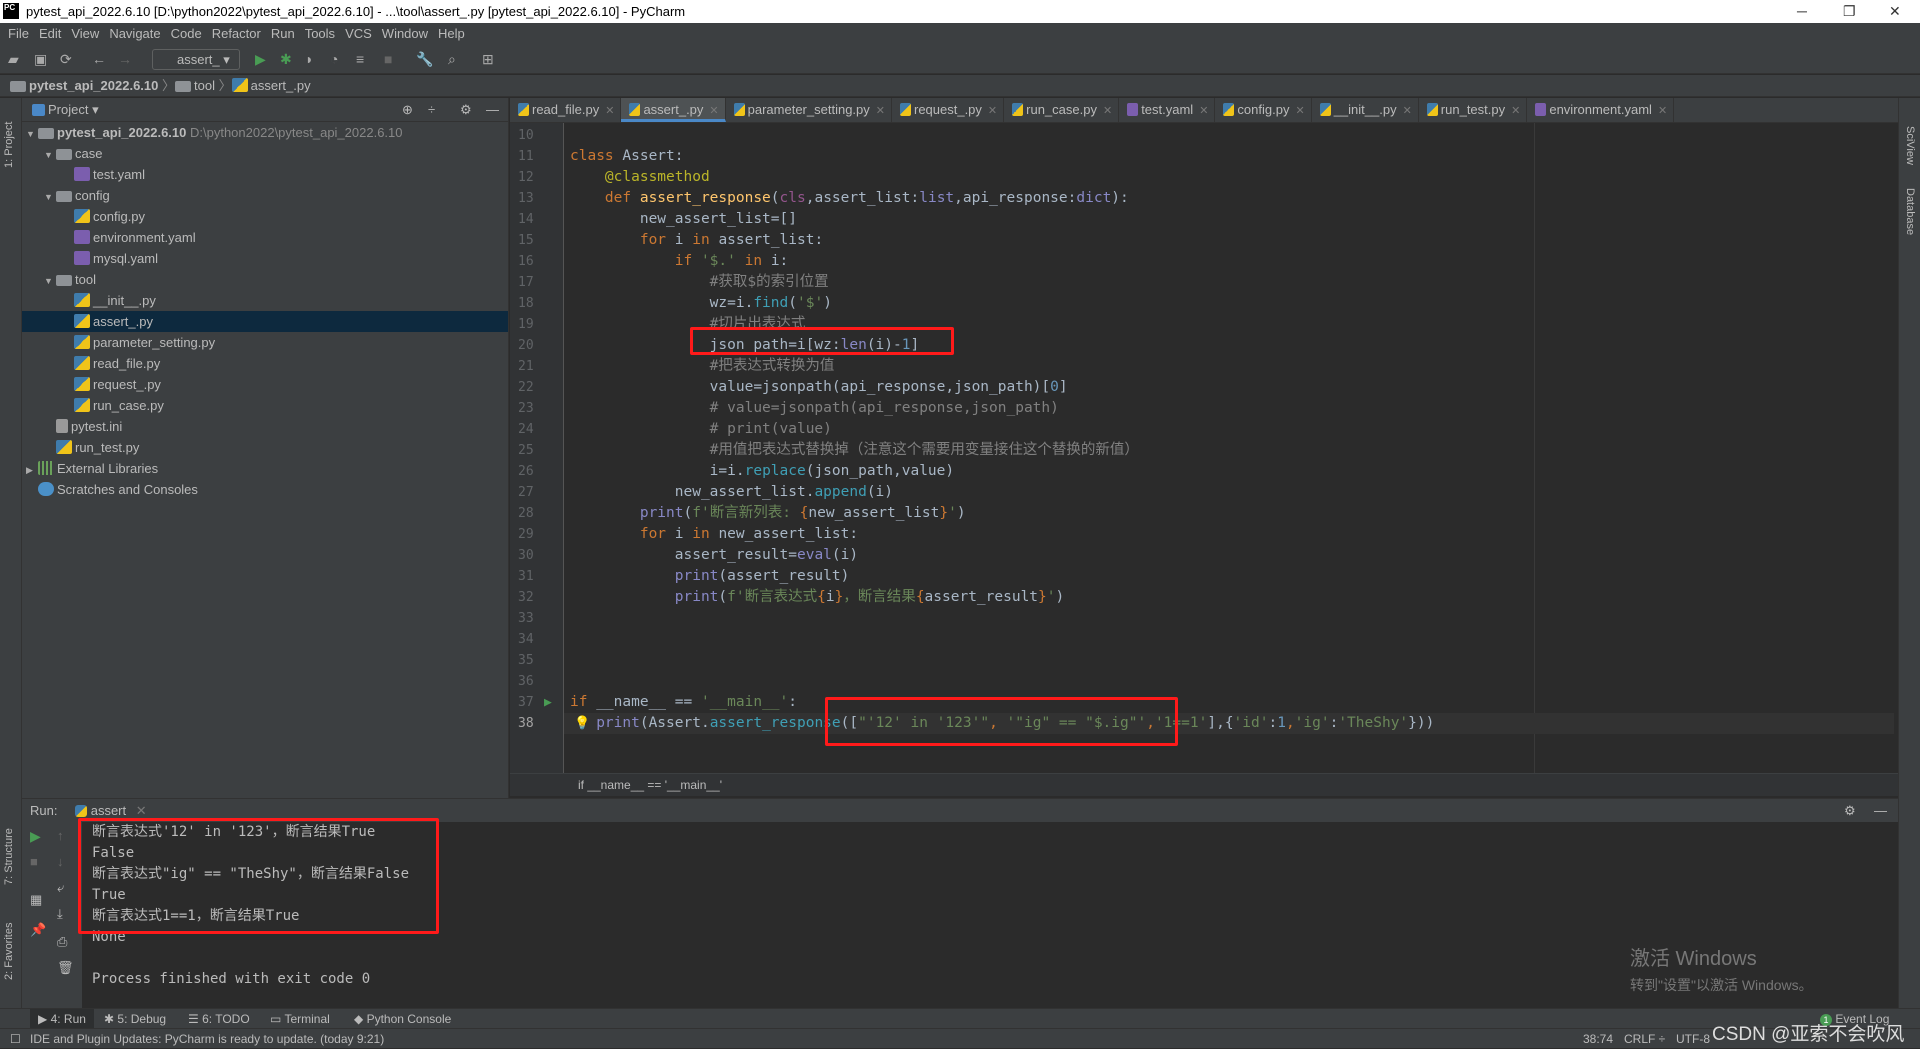  What do you see at coordinates (32, 470) in the screenshot?
I see `chevron-right-icon: ▶` at bounding box center [32, 470].